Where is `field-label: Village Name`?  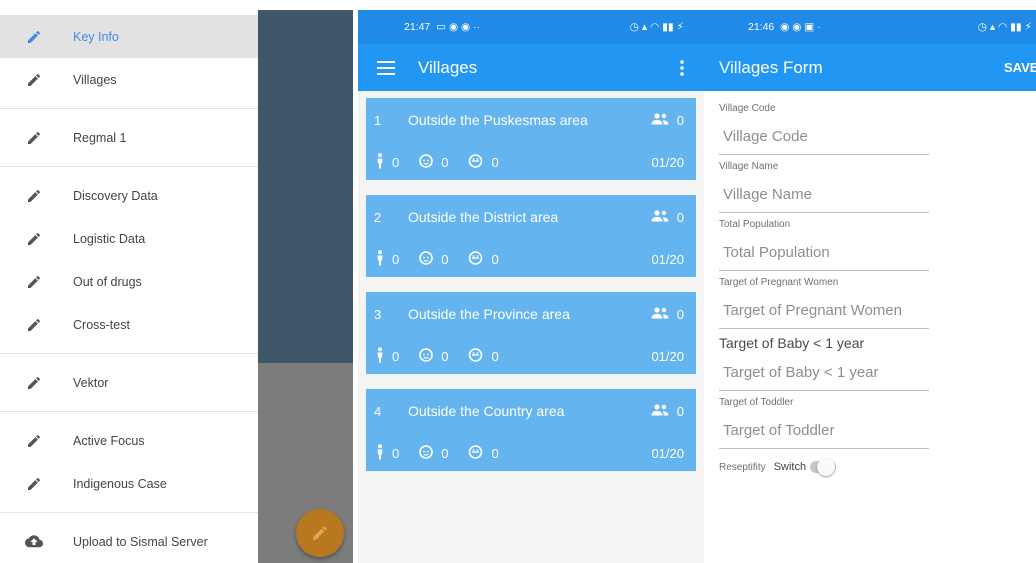 field-label: Village Name is located at coordinates (749, 166).